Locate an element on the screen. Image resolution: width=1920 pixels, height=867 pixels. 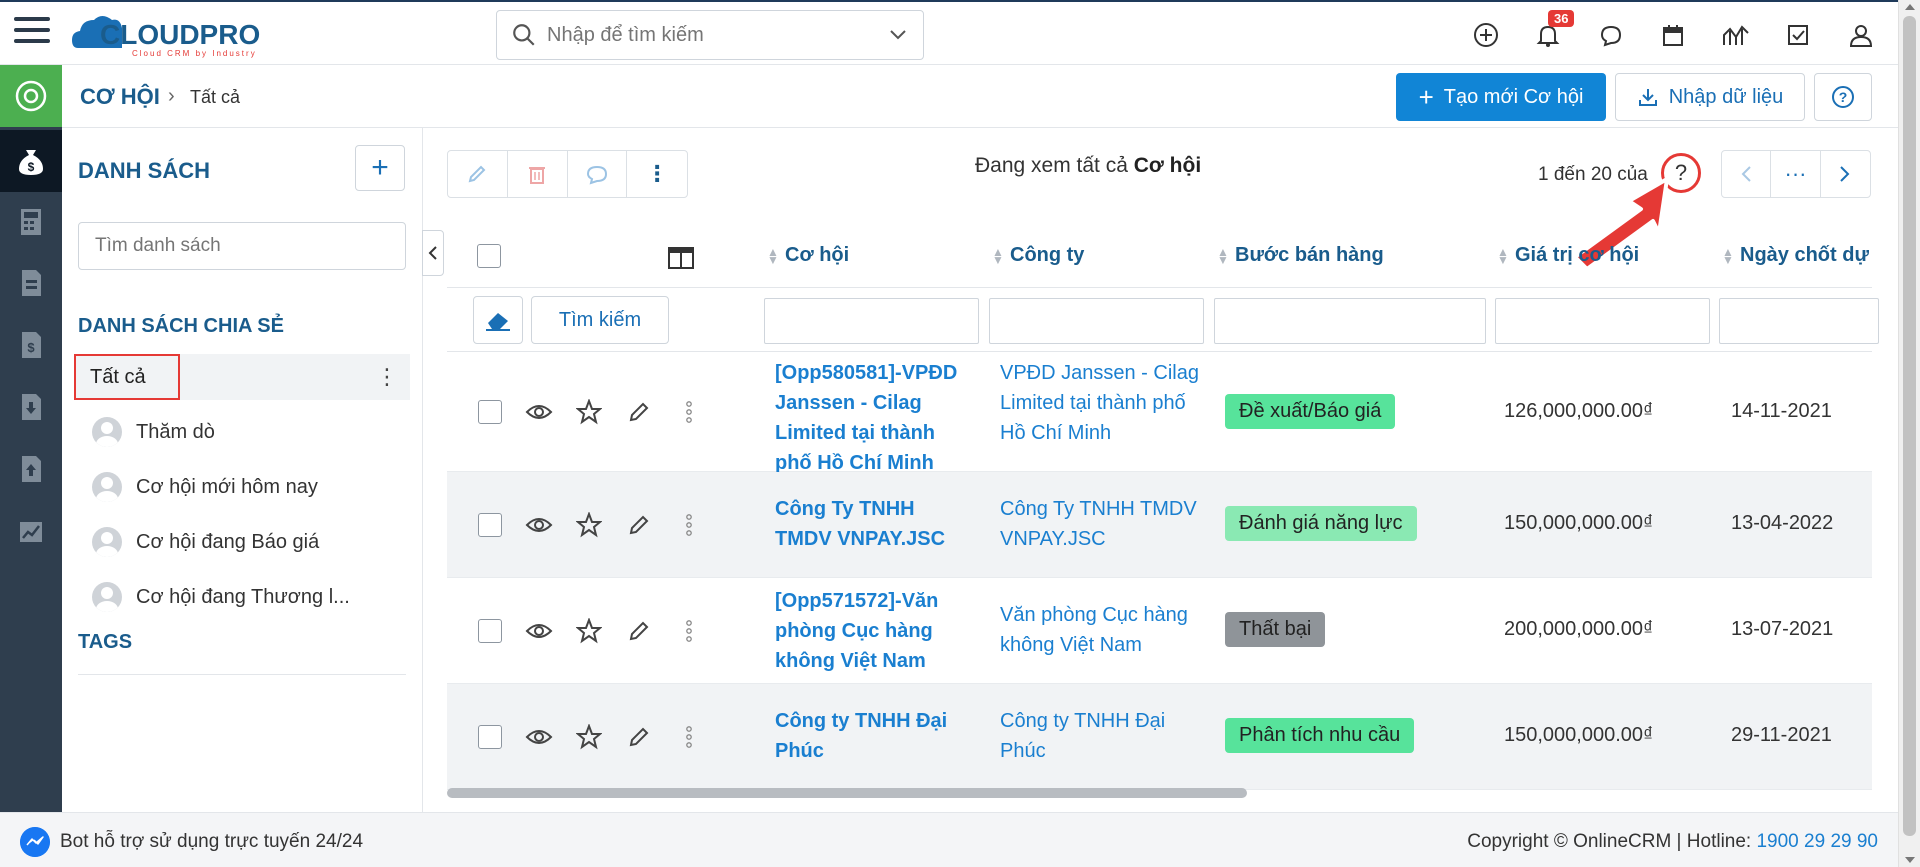
chevron-down-icon is located at coordinates (898, 35).